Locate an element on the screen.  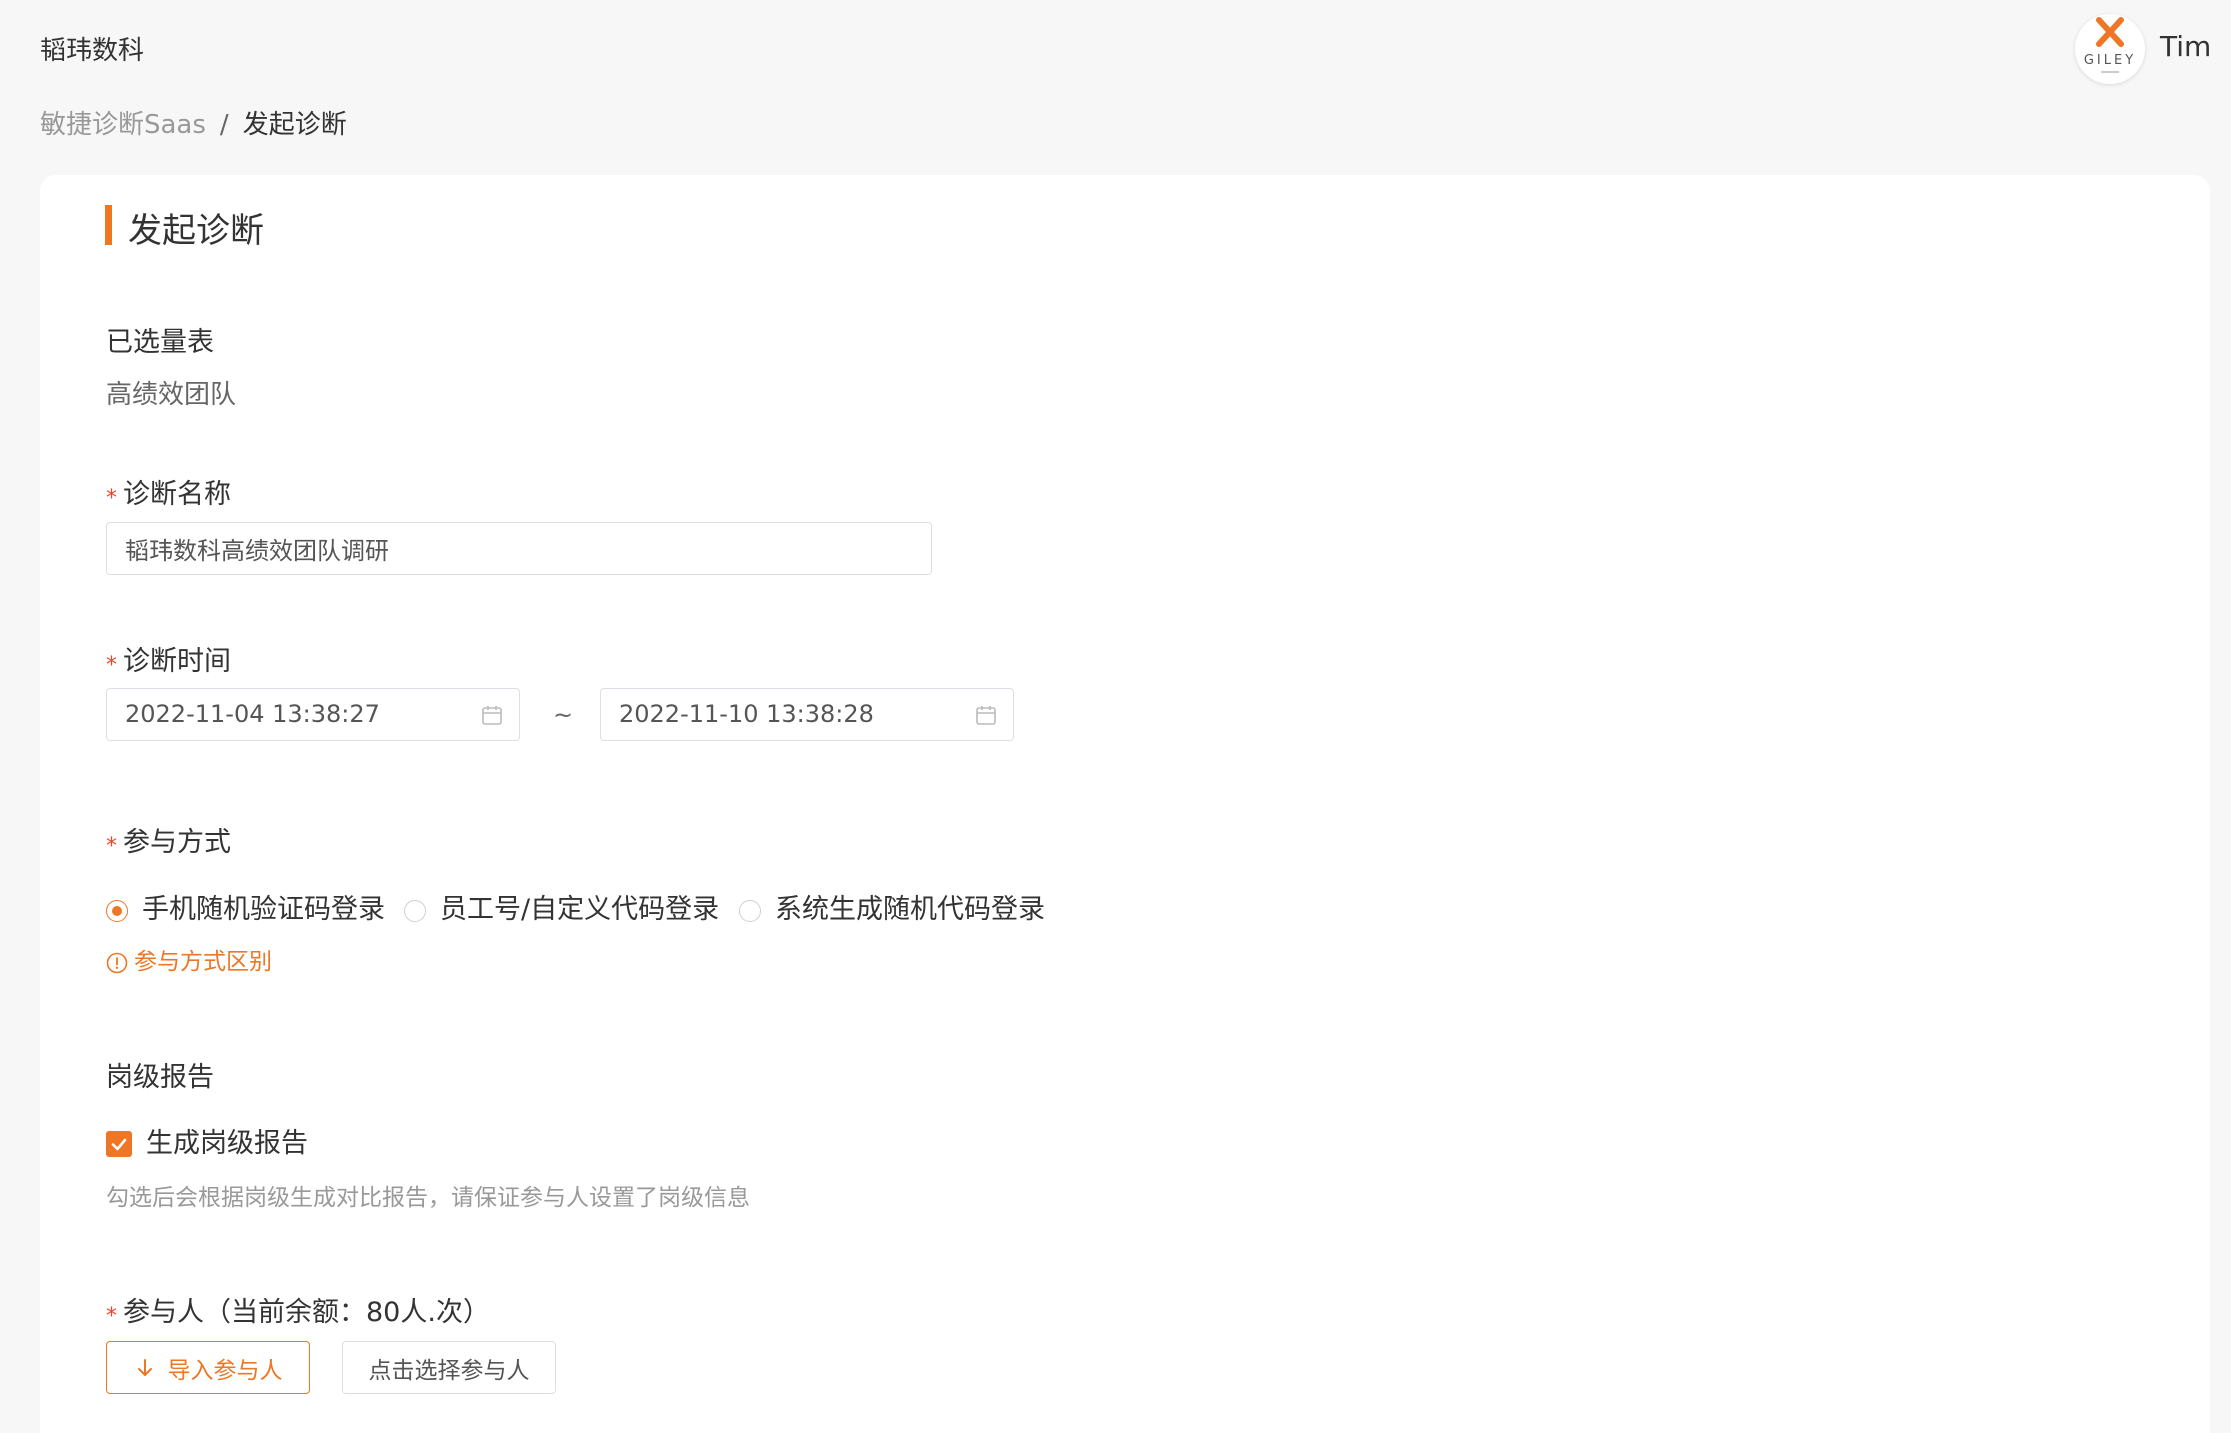
select-participants-button: 点击选择参与人 is located at coordinates (449, 1367).